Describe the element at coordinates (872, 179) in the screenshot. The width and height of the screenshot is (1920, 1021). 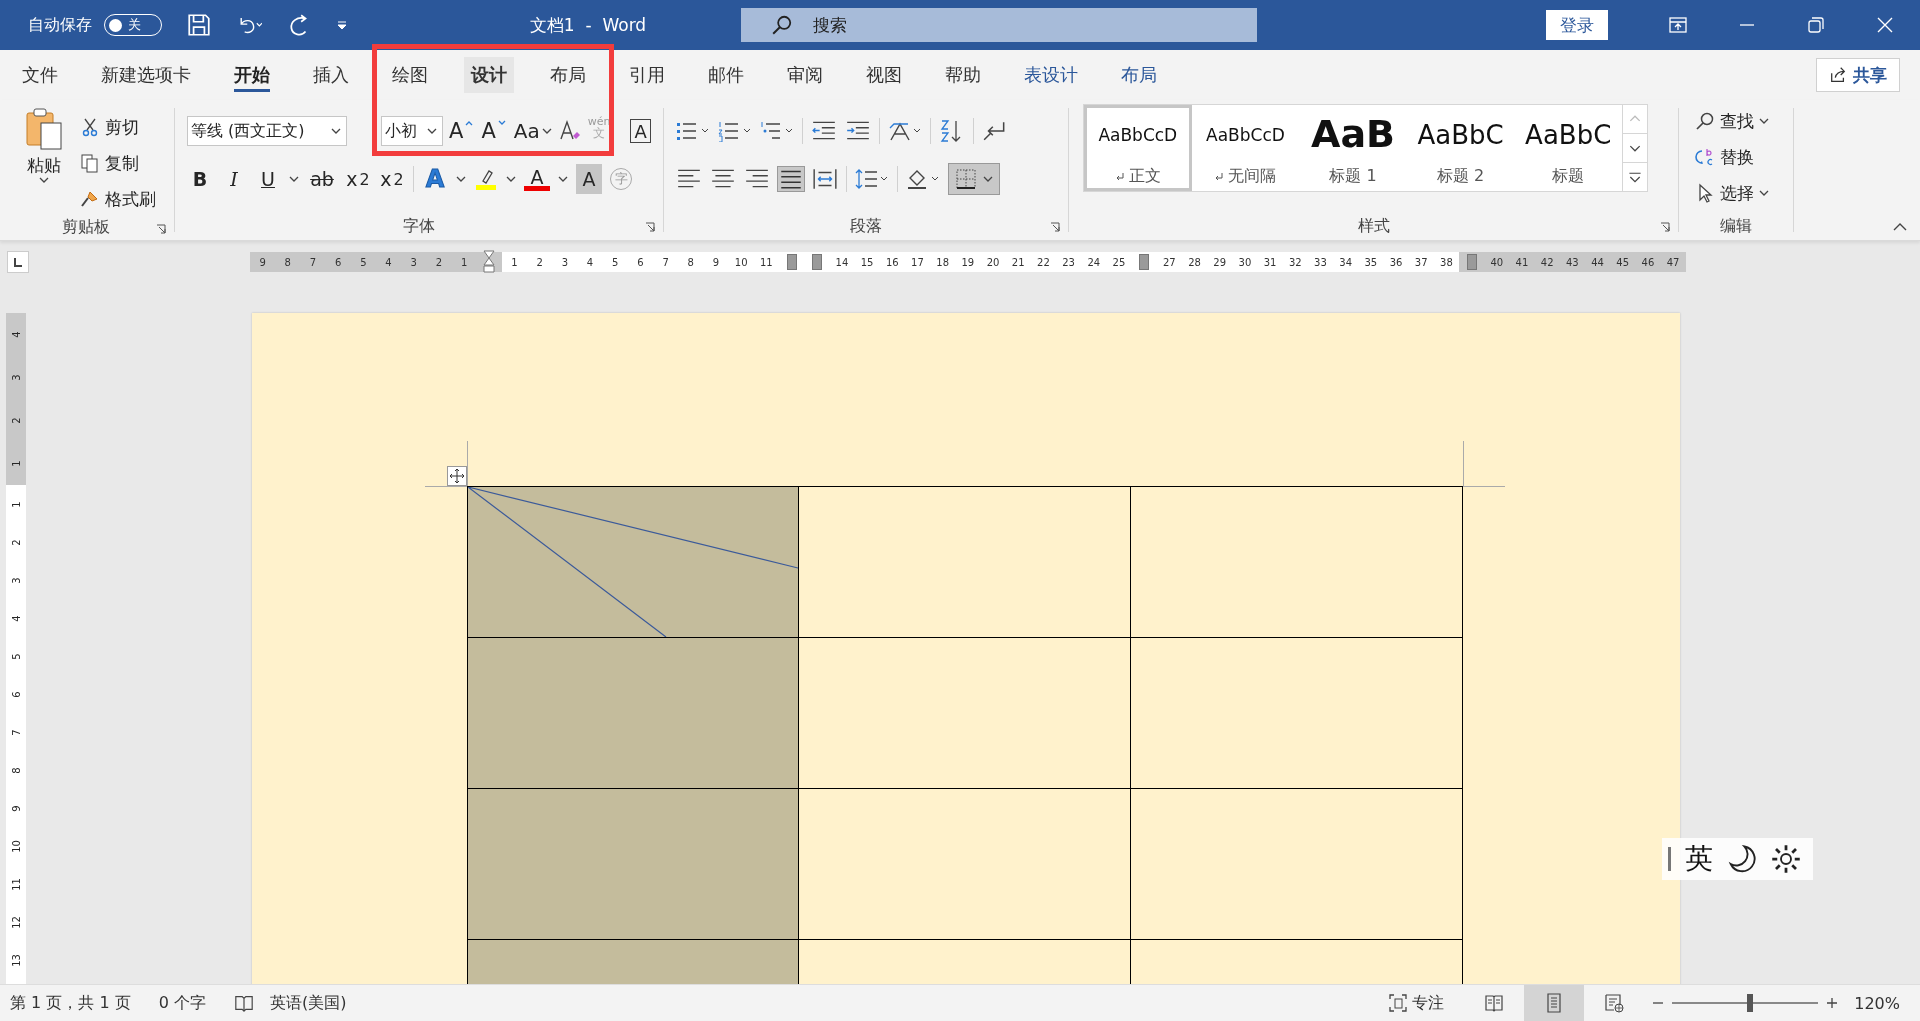
I see `line-spacing-icon` at that location.